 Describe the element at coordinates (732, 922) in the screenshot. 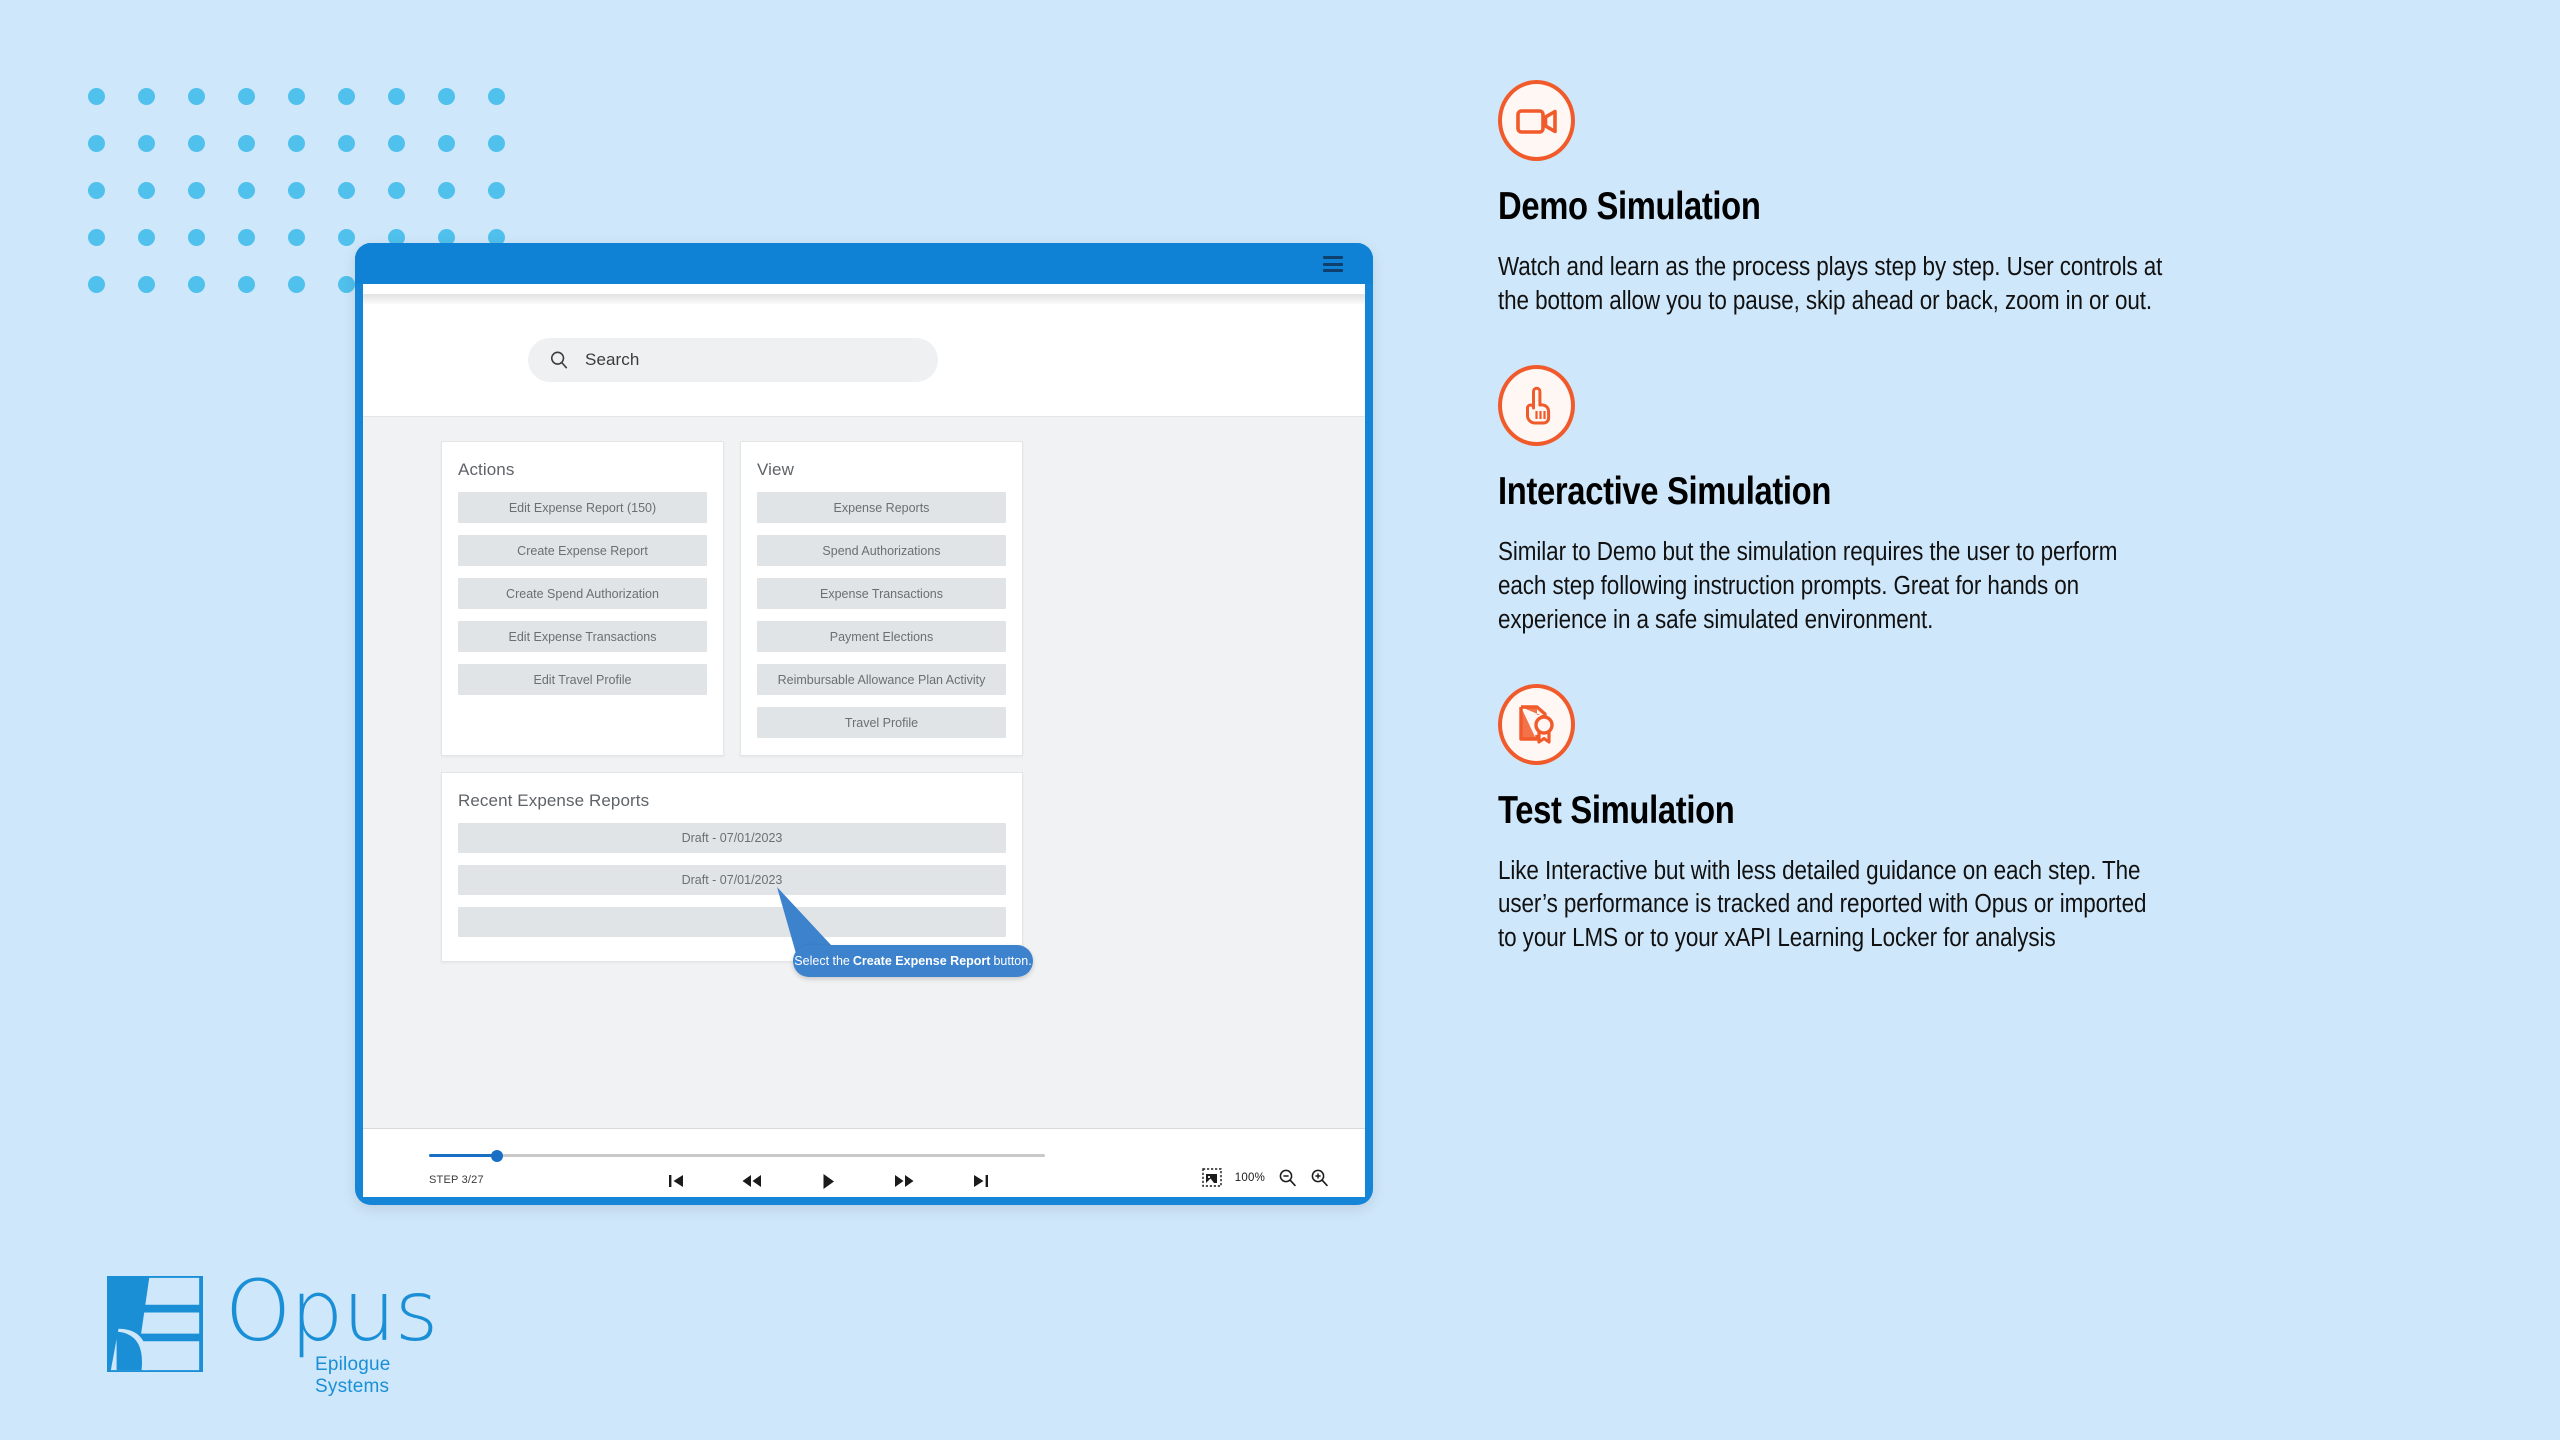

I see `recent-report-item` at that location.